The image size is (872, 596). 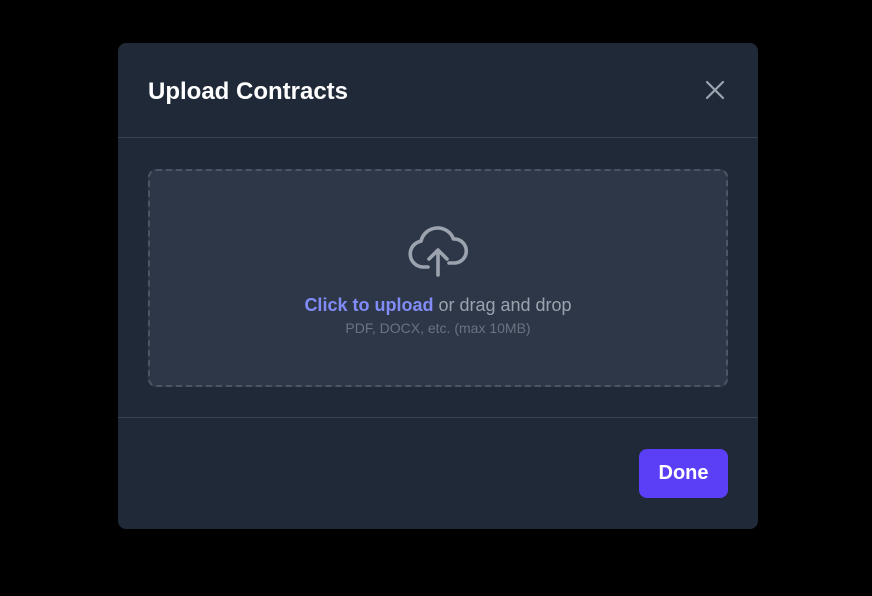 I want to click on click-to-upload-link: Click to upload, so click(x=368, y=305).